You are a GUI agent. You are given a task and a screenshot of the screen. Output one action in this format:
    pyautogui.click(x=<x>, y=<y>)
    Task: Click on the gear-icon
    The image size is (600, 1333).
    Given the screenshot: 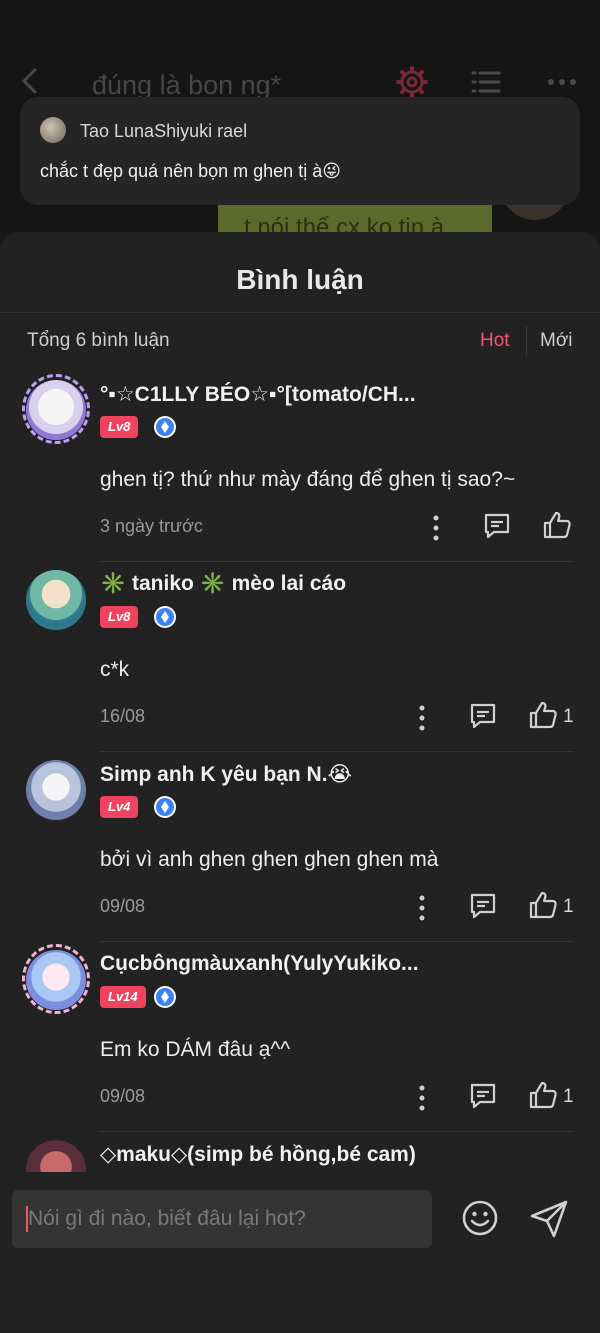 What is the action you would take?
    pyautogui.click(x=412, y=82)
    